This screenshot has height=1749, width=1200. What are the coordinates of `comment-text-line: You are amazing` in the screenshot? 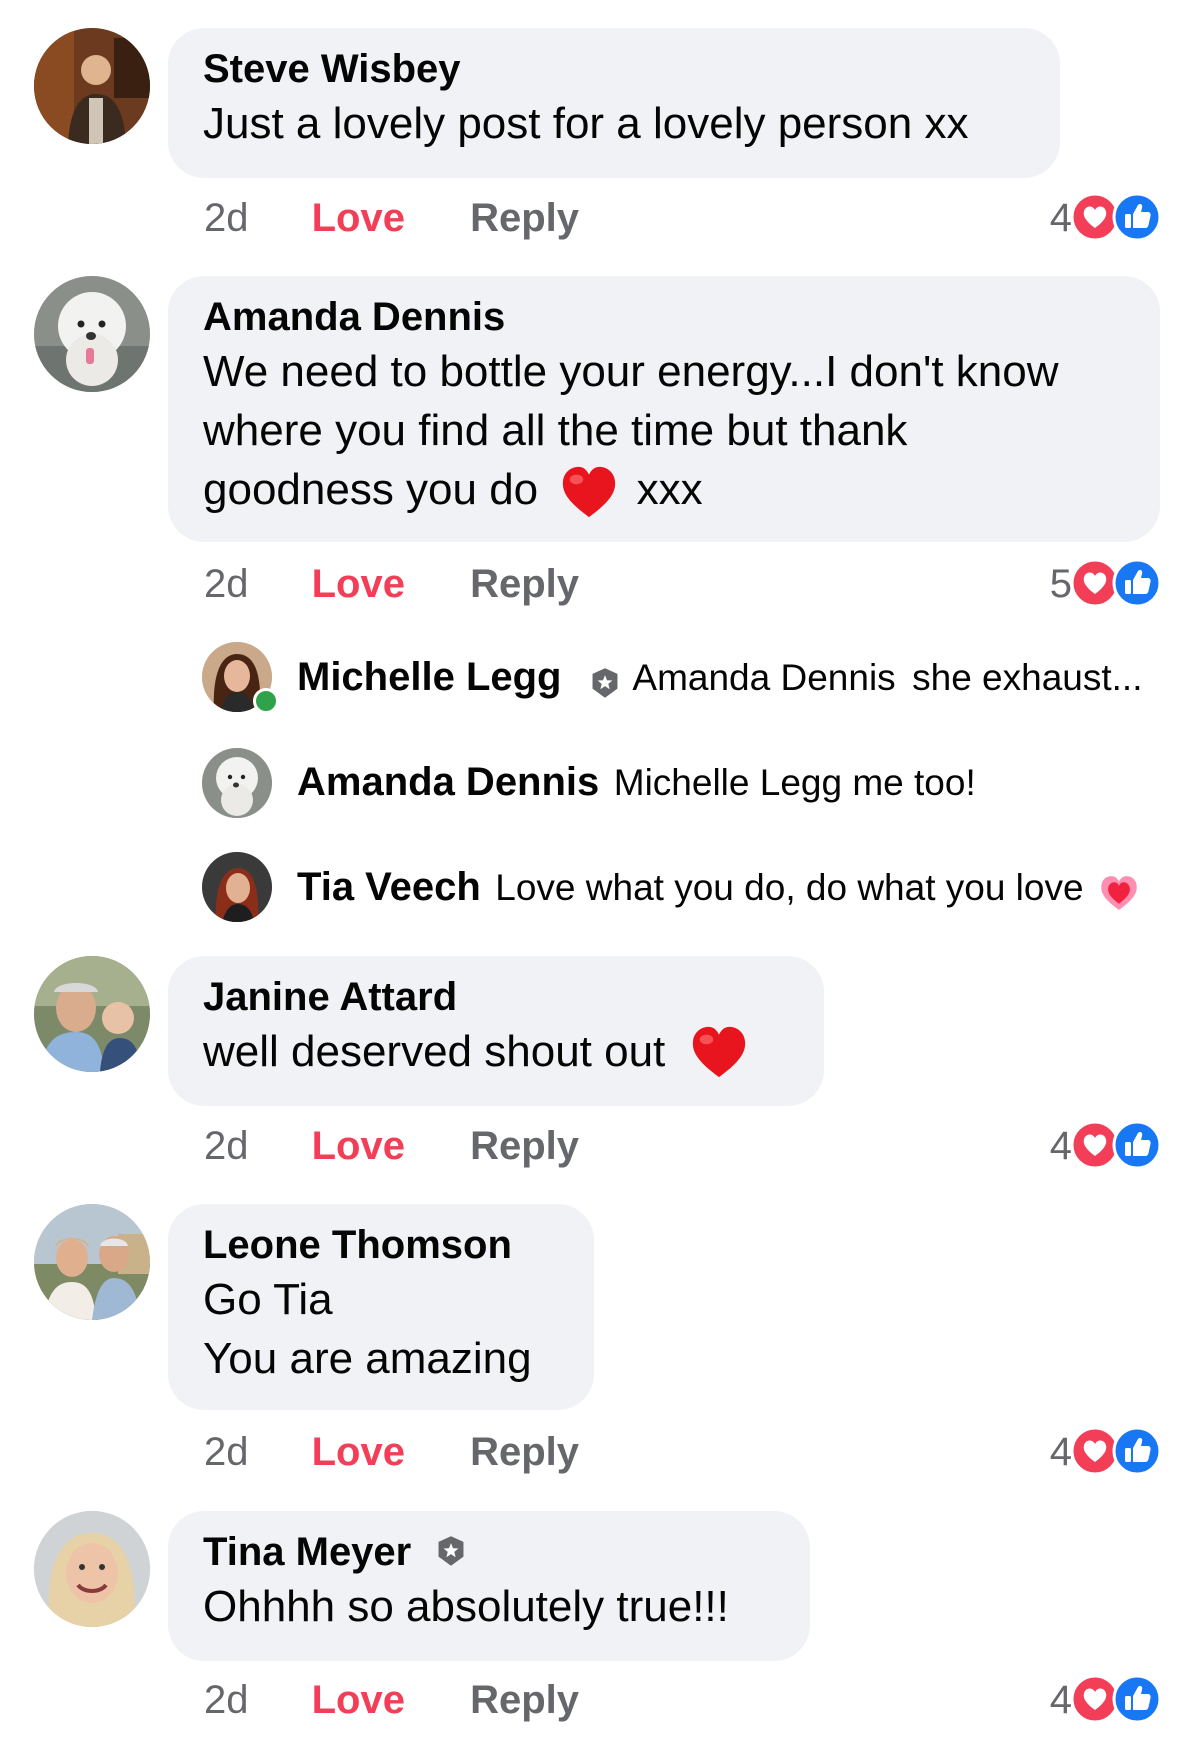 It's located at (367, 1358).